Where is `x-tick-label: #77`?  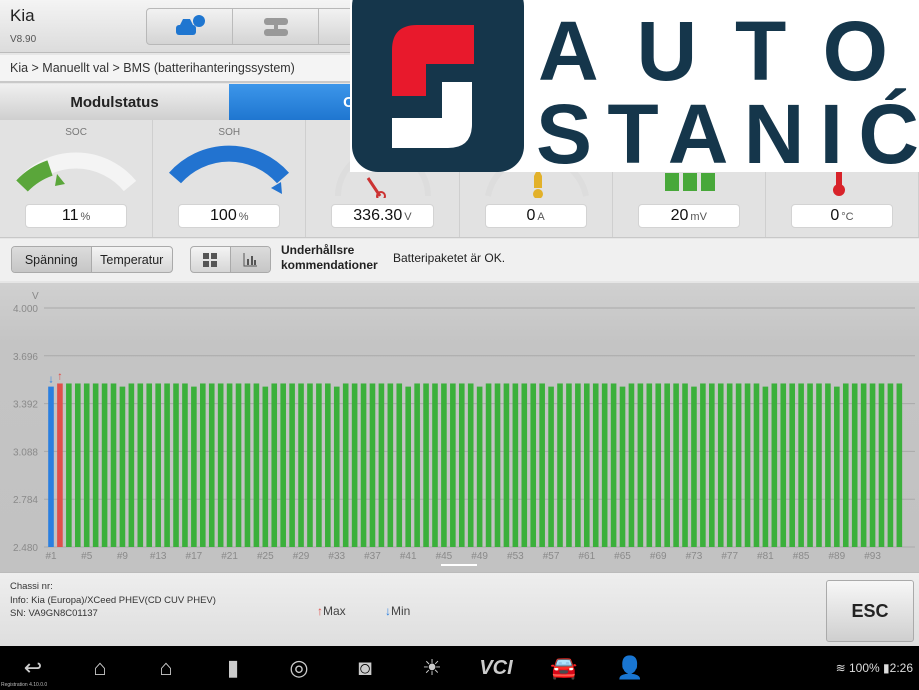 x-tick-label: #77 is located at coordinates (729, 556).